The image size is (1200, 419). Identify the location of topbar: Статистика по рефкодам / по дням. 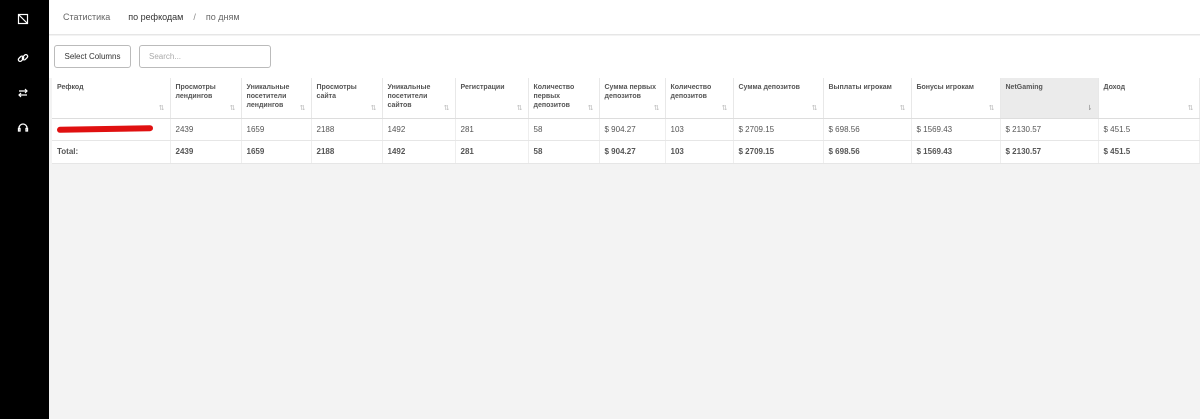
(624, 17).